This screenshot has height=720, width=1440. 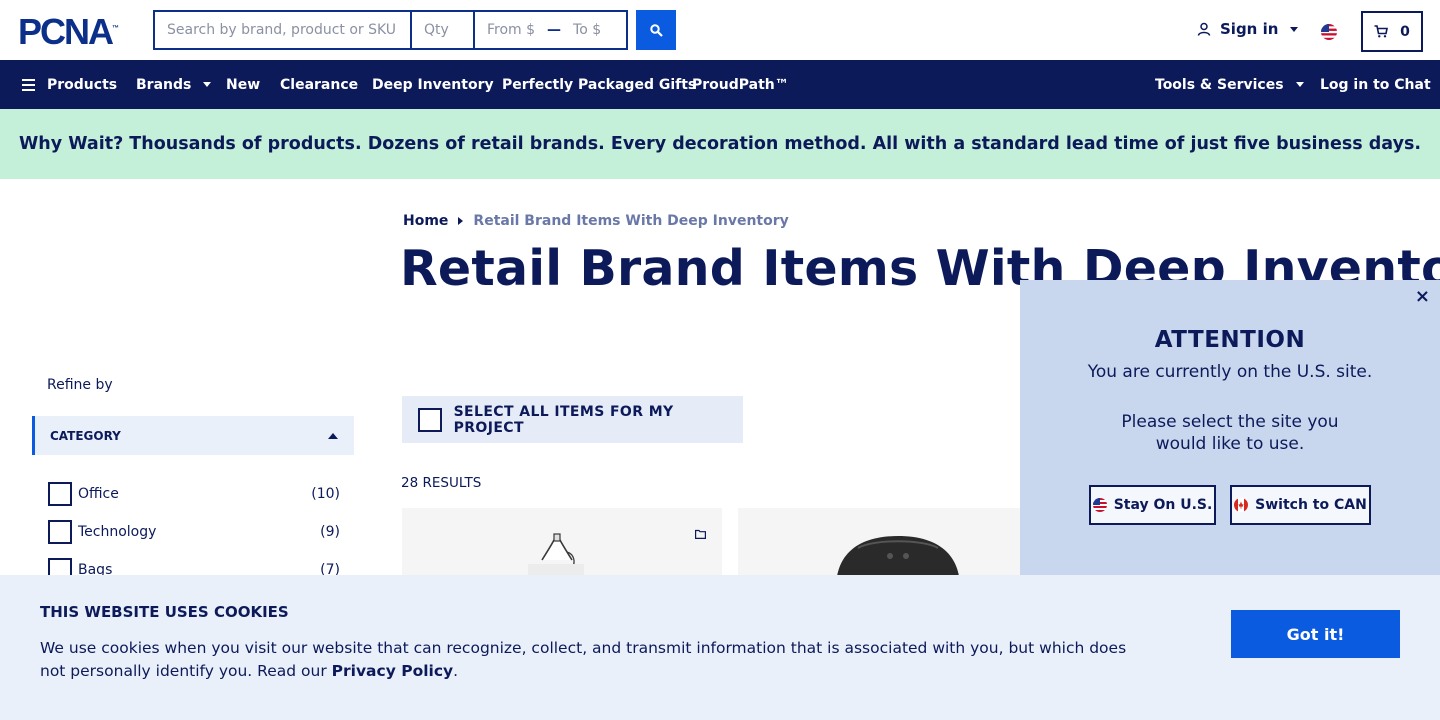 I want to click on category-header-label: CATEGORY, so click(x=85, y=435).